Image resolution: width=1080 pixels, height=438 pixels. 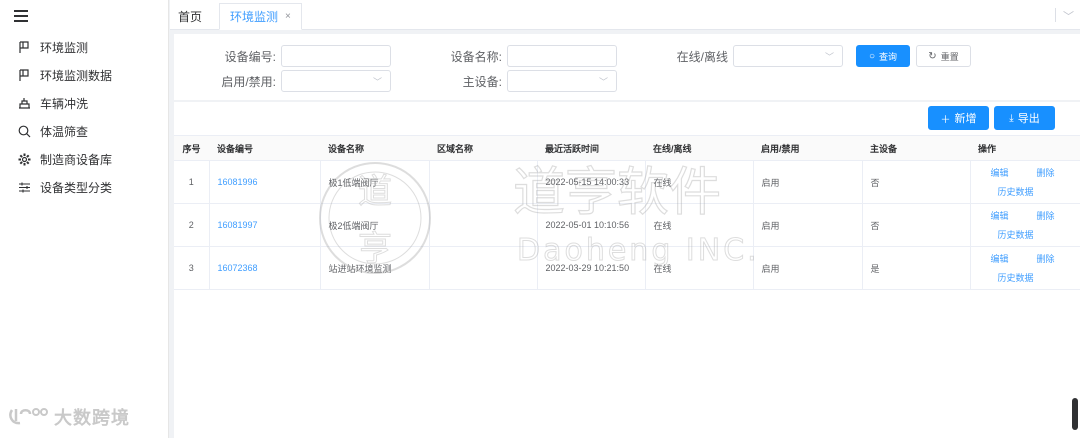 I want to click on column-header: 设备编号, so click(x=264, y=148).